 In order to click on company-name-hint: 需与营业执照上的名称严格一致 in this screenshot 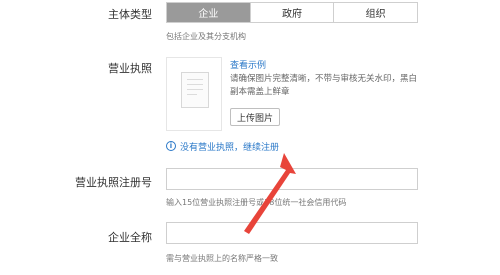, I will do `click(222, 258)`.